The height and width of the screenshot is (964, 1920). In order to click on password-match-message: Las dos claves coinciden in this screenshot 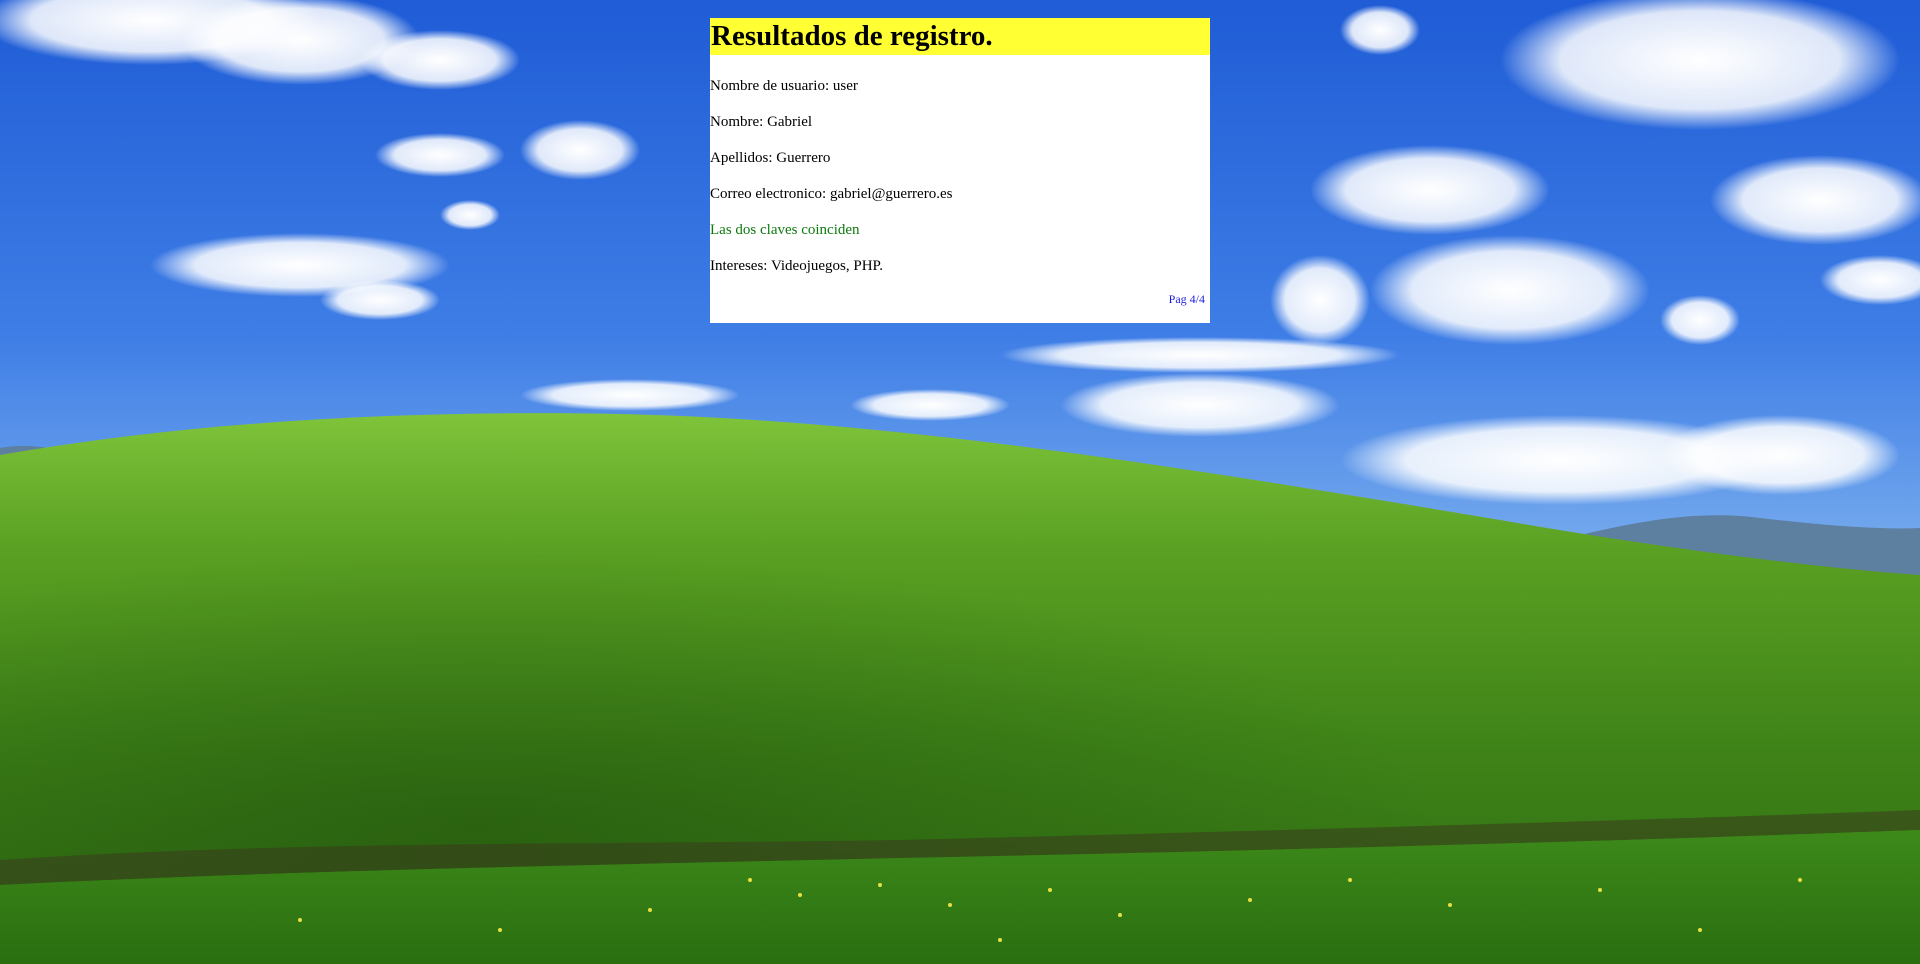, I will do `click(785, 230)`.